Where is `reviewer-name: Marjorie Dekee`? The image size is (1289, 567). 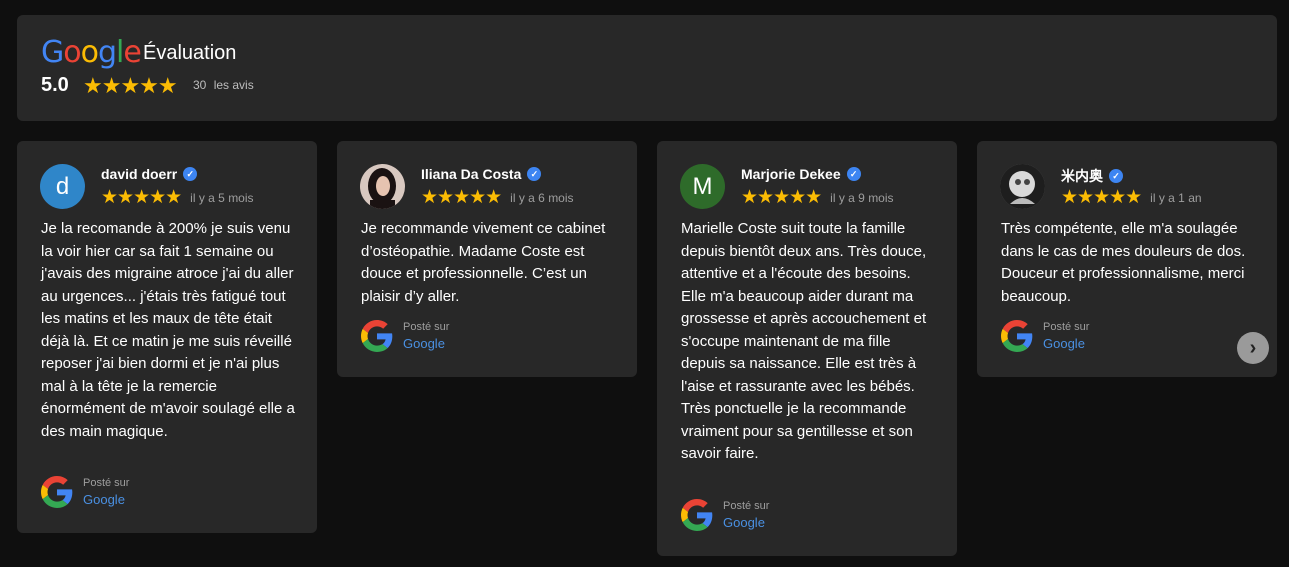 reviewer-name: Marjorie Dekee is located at coordinates (791, 174).